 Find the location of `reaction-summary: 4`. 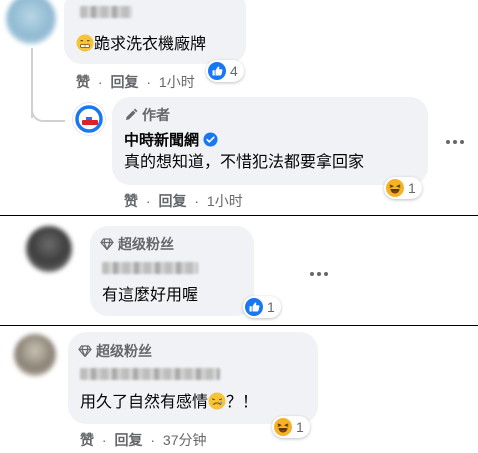

reaction-summary: 4 is located at coordinates (225, 71).